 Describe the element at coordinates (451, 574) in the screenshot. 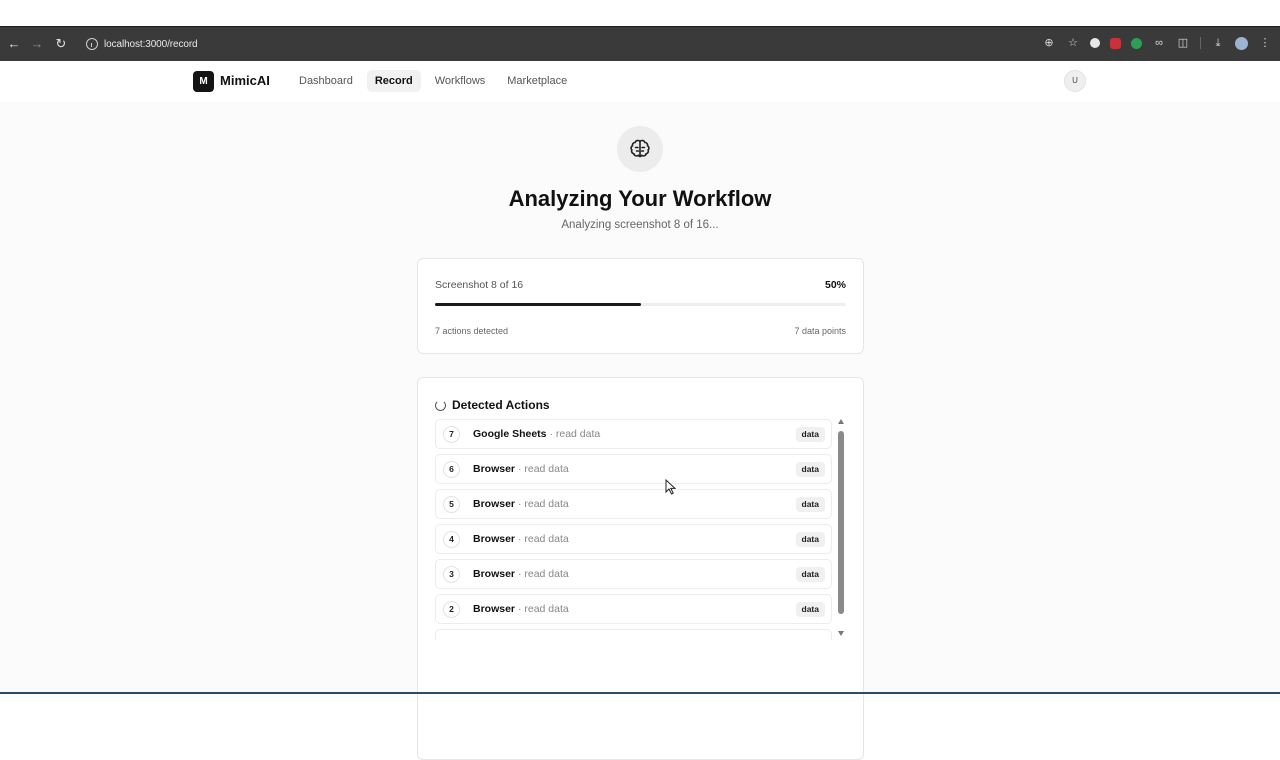

I see `action-number: 3` at that location.